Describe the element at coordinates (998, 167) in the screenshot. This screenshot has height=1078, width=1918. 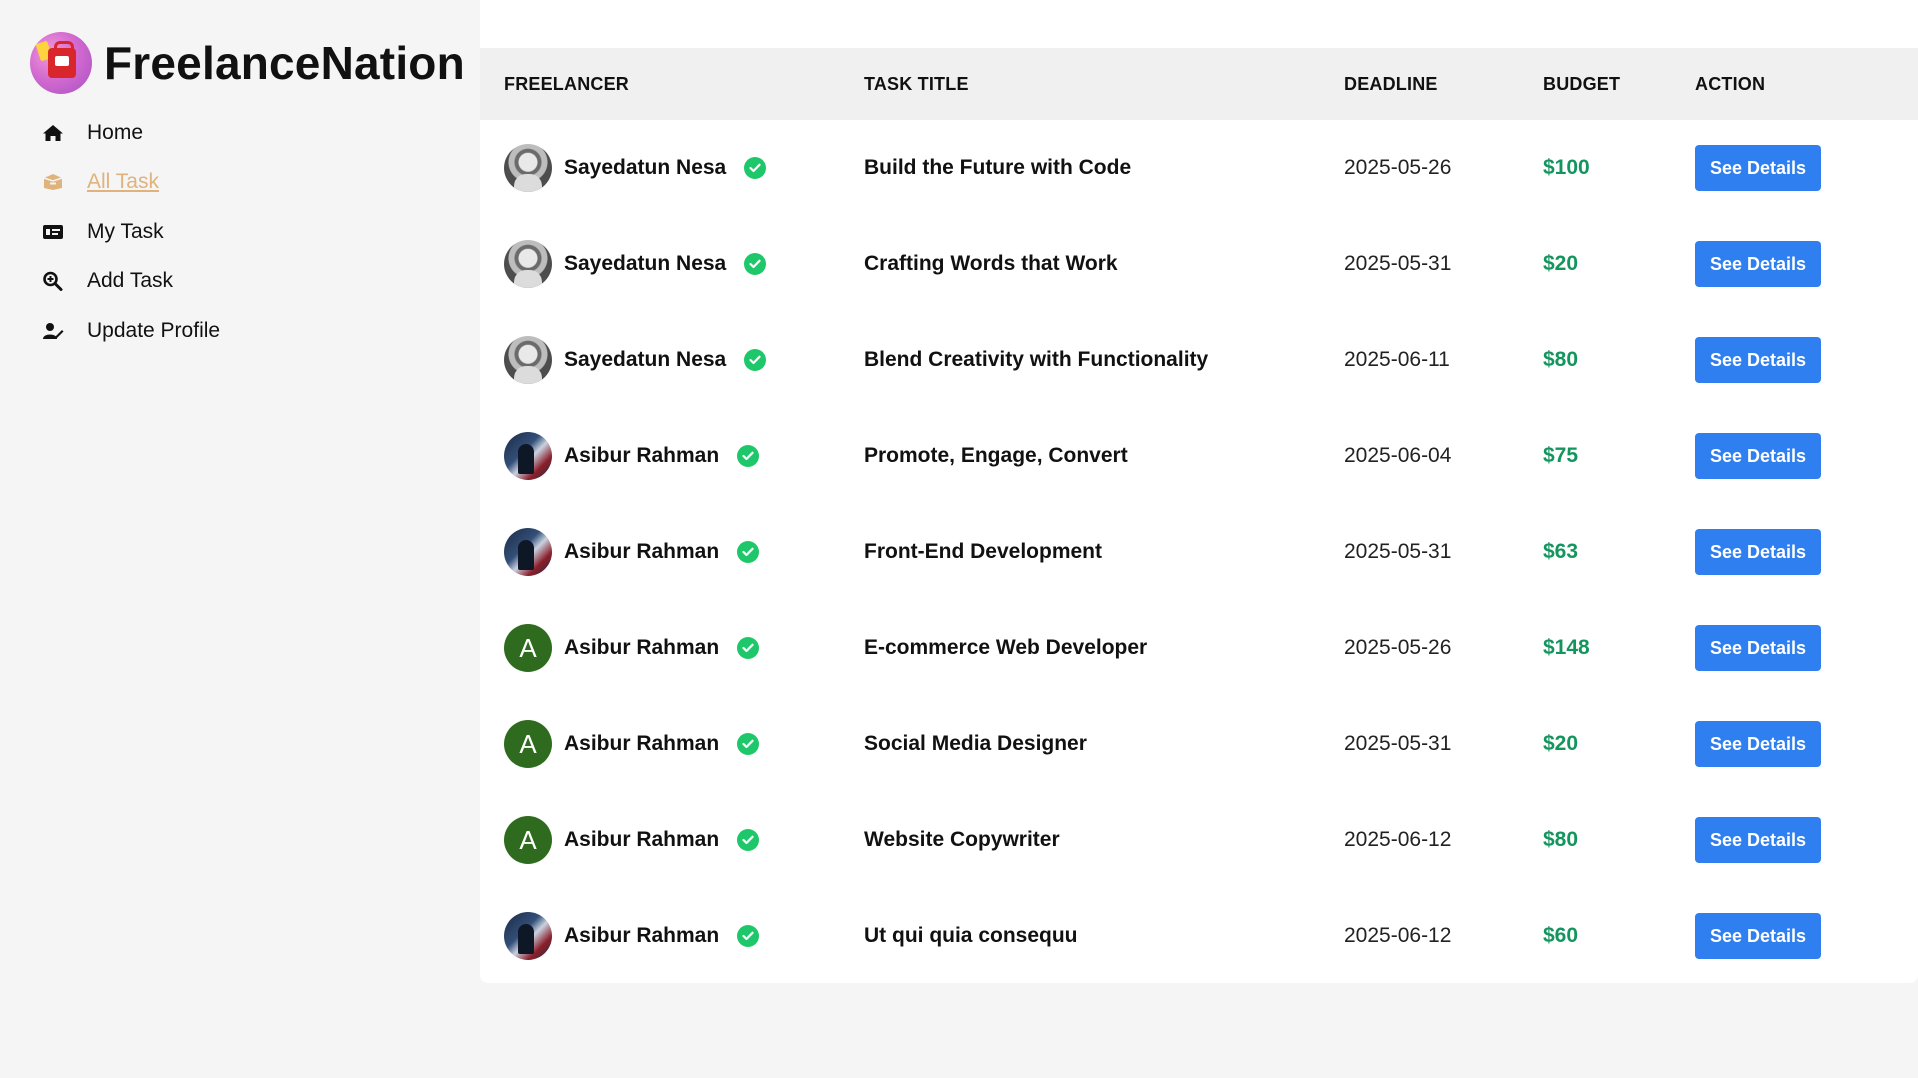
I see `task-title: Build the Future with Code` at that location.